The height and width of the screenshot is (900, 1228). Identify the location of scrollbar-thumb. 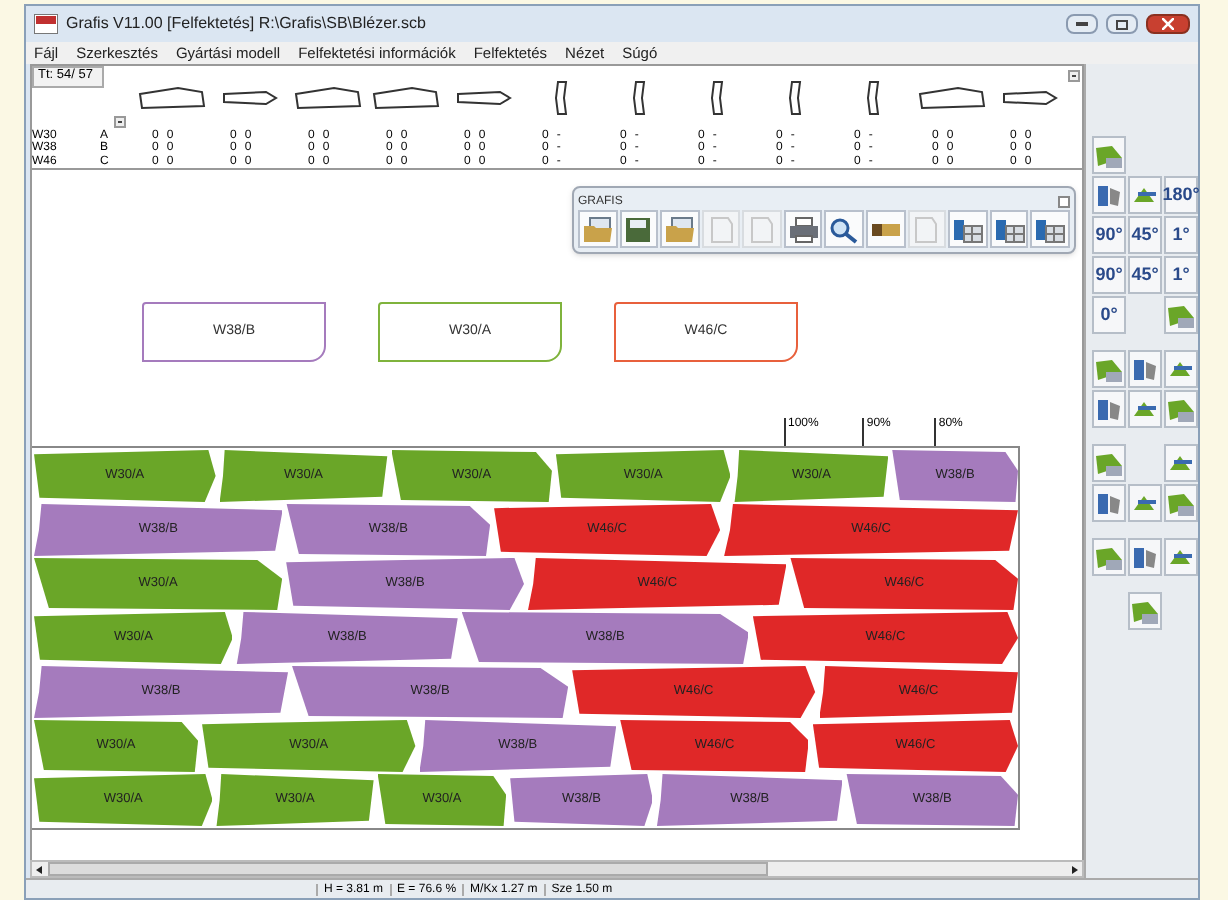
(408, 869).